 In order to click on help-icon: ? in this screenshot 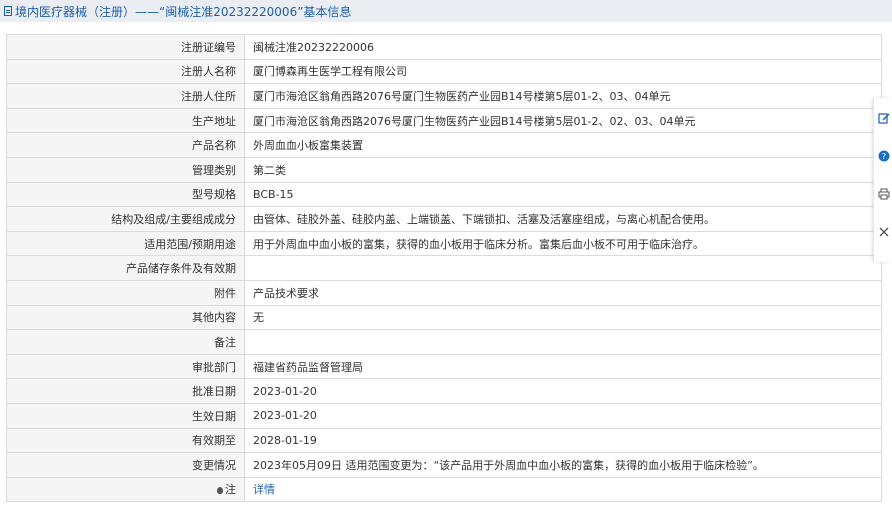, I will do `click(883, 156)`.